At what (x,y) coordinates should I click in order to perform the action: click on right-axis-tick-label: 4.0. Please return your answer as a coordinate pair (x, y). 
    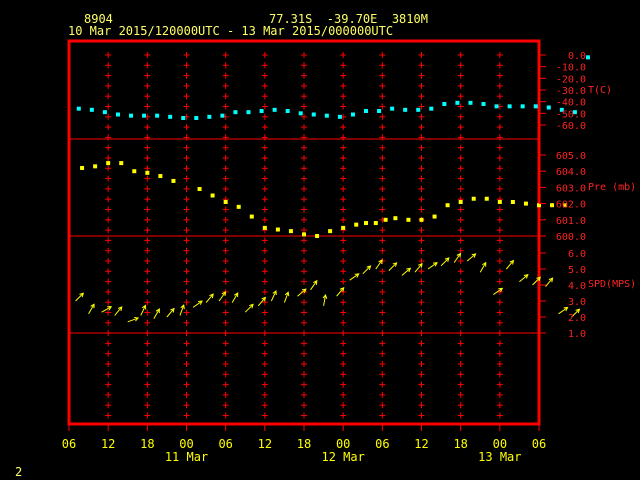
    Looking at the image, I should click on (577, 286).